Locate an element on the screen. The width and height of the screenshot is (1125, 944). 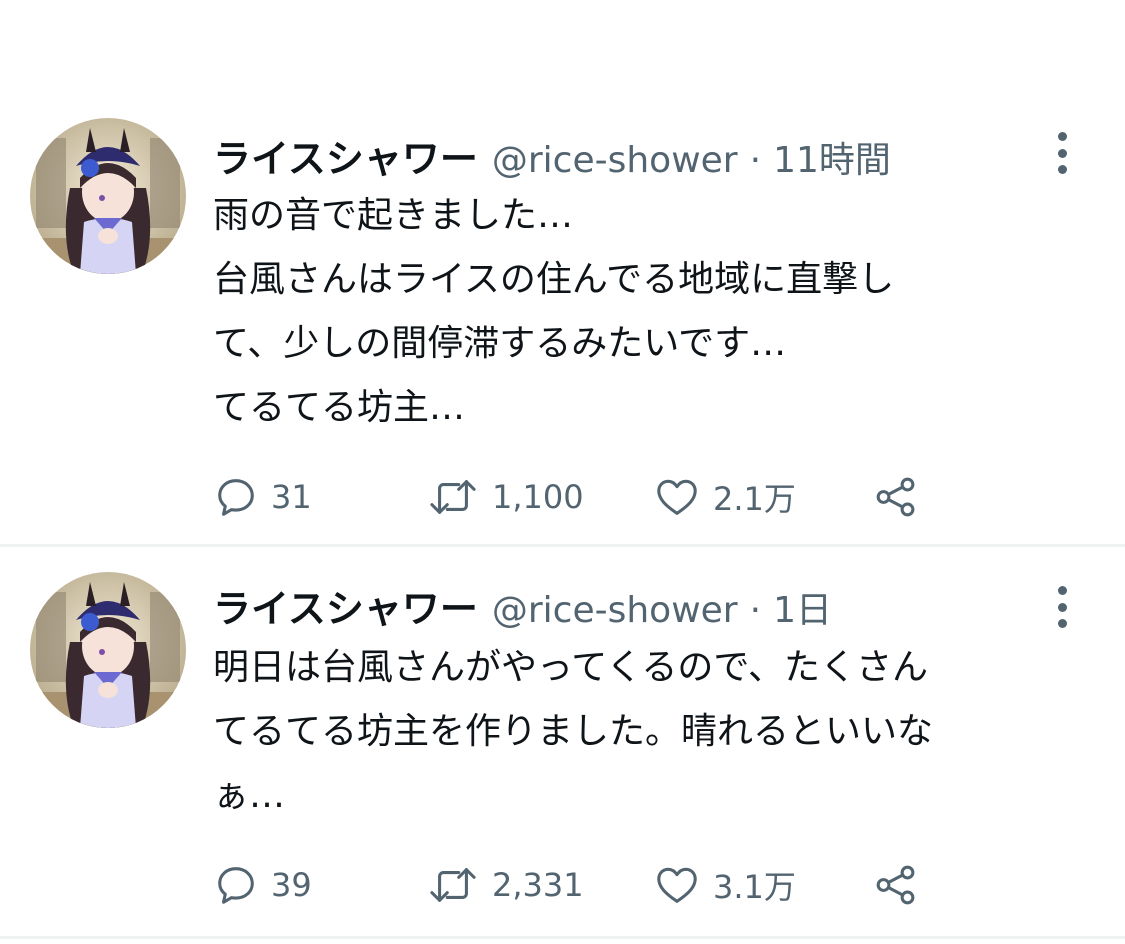
tweet-header: ライスシャワー @rice-shower · 11時間 is located at coordinates (552, 154).